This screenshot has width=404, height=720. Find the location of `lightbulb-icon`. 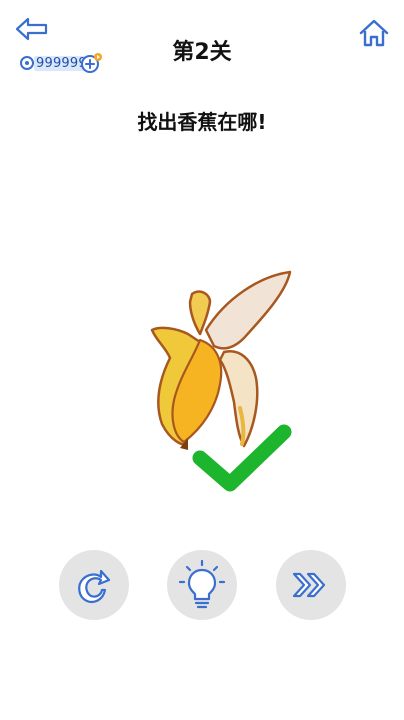

lightbulb-icon is located at coordinates (202, 584).